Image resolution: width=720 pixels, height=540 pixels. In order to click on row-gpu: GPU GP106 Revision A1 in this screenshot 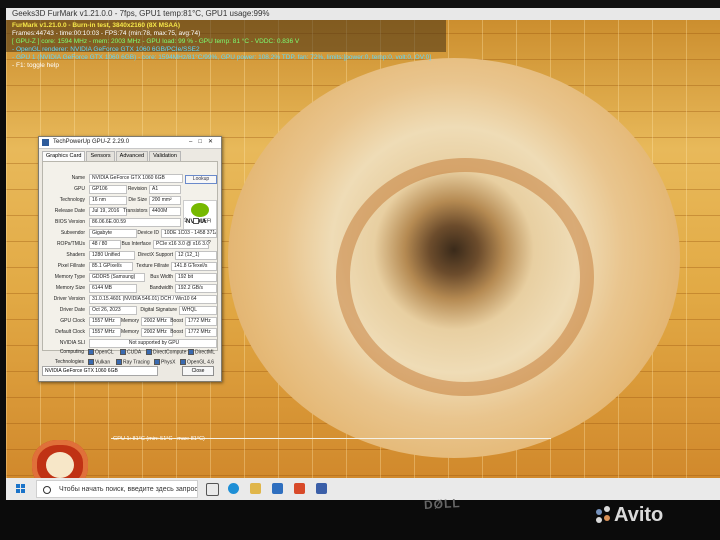, I will do `click(130, 189)`.